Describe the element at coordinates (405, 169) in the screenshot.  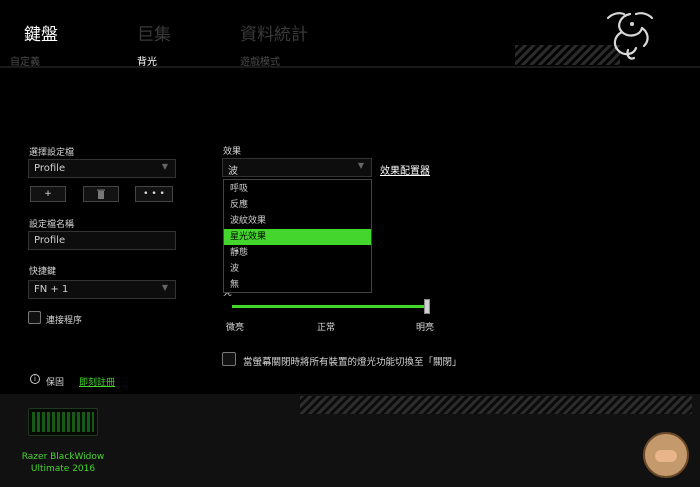
I see `effect-configurator-link: 效果配置器` at that location.